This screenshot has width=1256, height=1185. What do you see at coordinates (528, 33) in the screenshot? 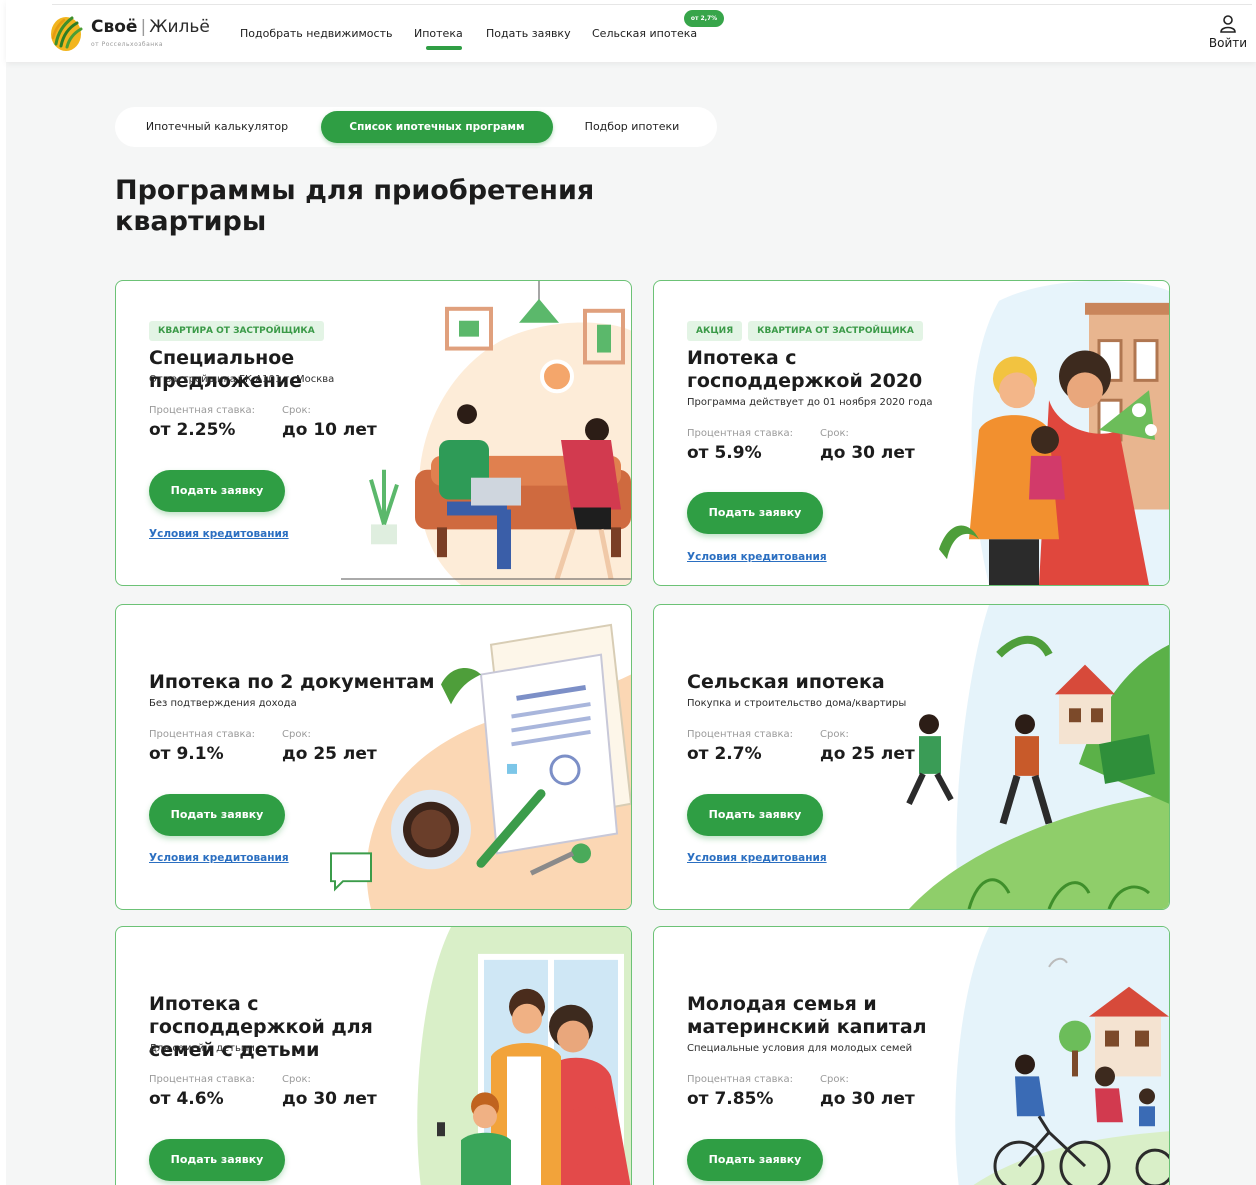
I see `nav-item-apply: Подать заявку` at bounding box center [528, 33].